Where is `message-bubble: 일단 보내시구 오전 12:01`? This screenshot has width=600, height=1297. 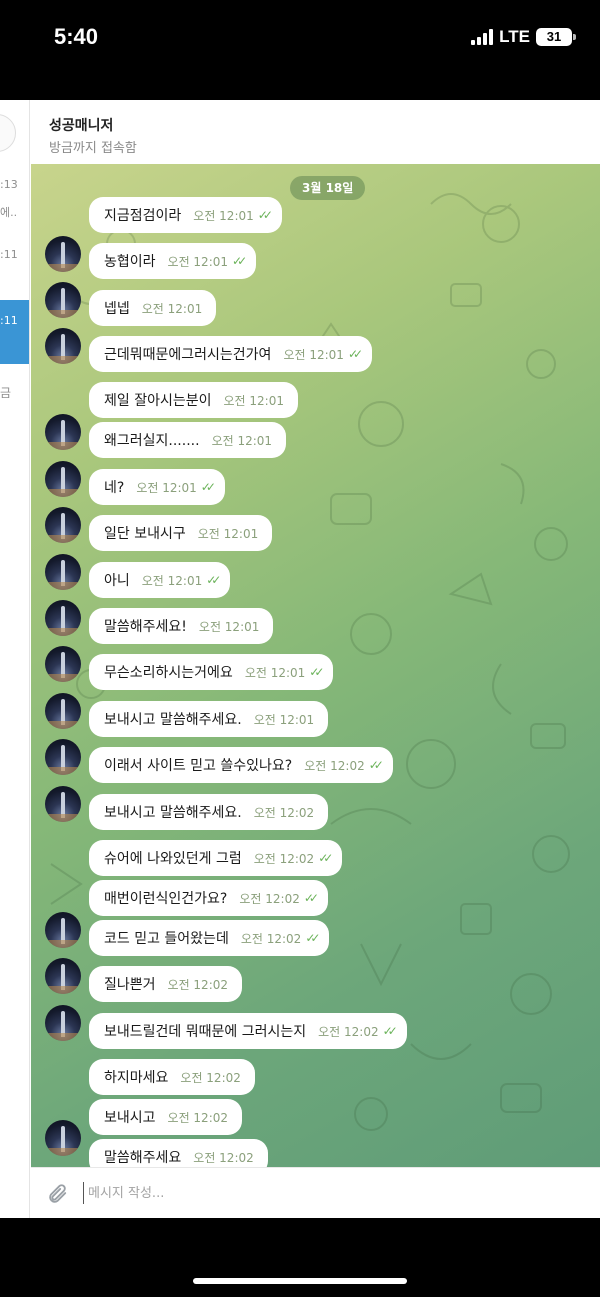
message-bubble: 일단 보내시구 오전 12:01 is located at coordinates (181, 533).